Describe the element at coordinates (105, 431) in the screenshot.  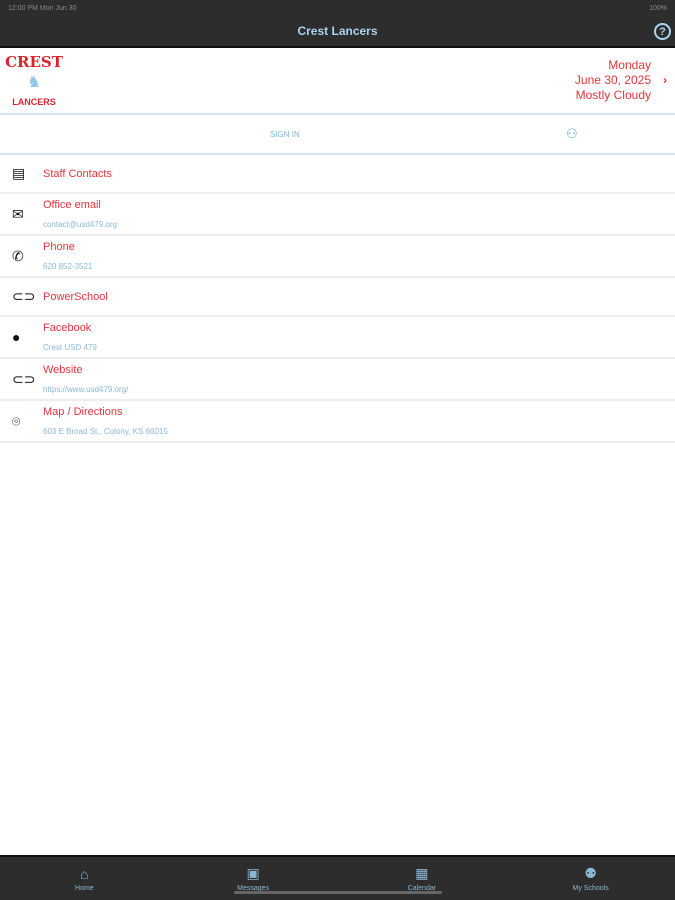
I see `item-subtitle: 603 E Broad St., Colony, KS 66015` at that location.